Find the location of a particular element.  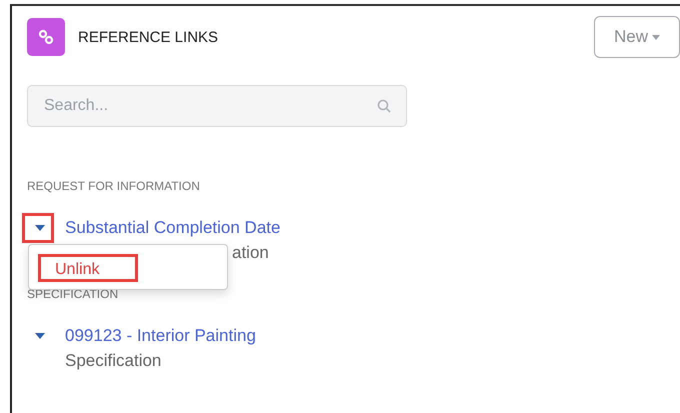

link-icon is located at coordinates (46, 37).